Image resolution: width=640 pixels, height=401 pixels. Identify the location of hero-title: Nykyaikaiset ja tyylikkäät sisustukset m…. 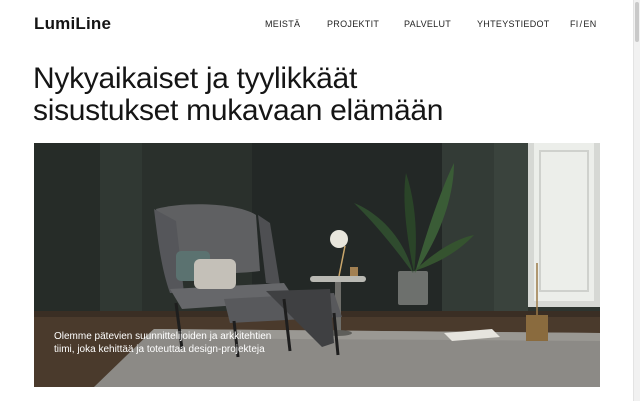
(313, 95).